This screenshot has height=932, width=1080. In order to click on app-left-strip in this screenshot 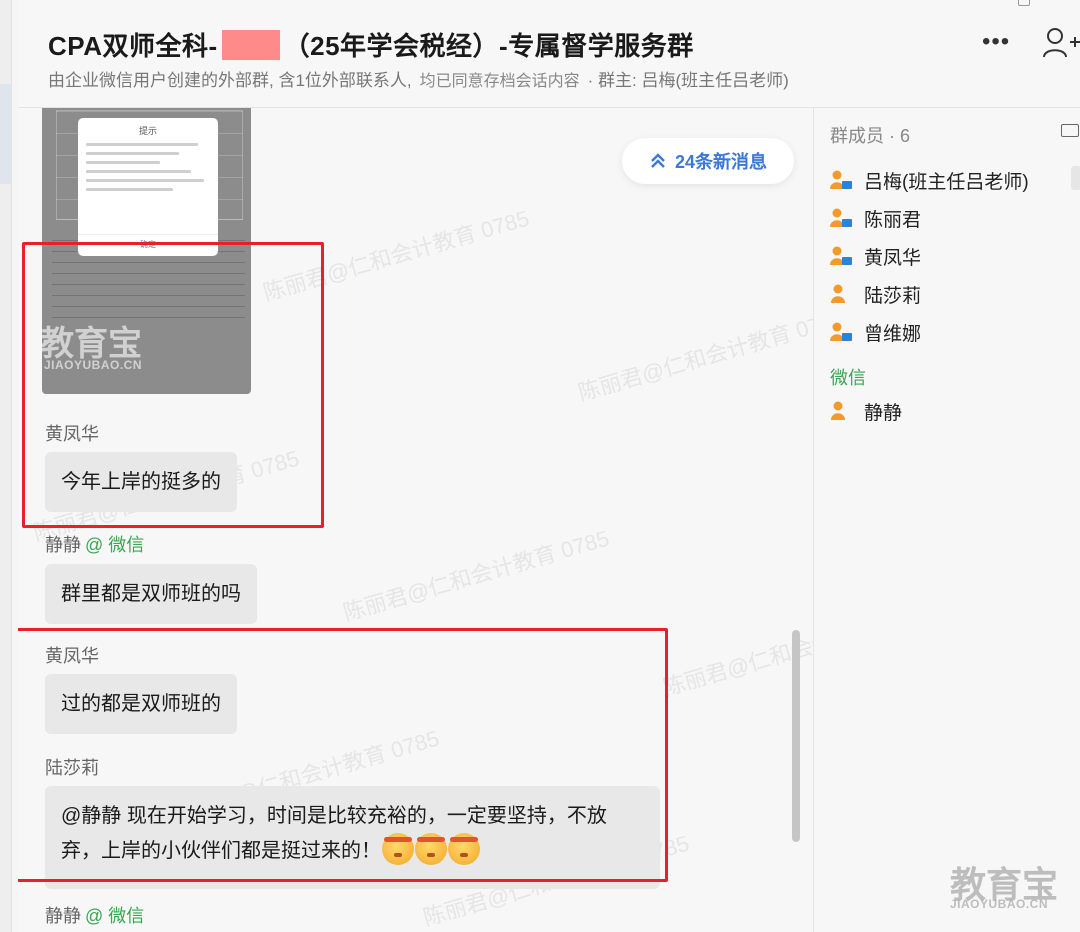, I will do `click(6, 466)`.